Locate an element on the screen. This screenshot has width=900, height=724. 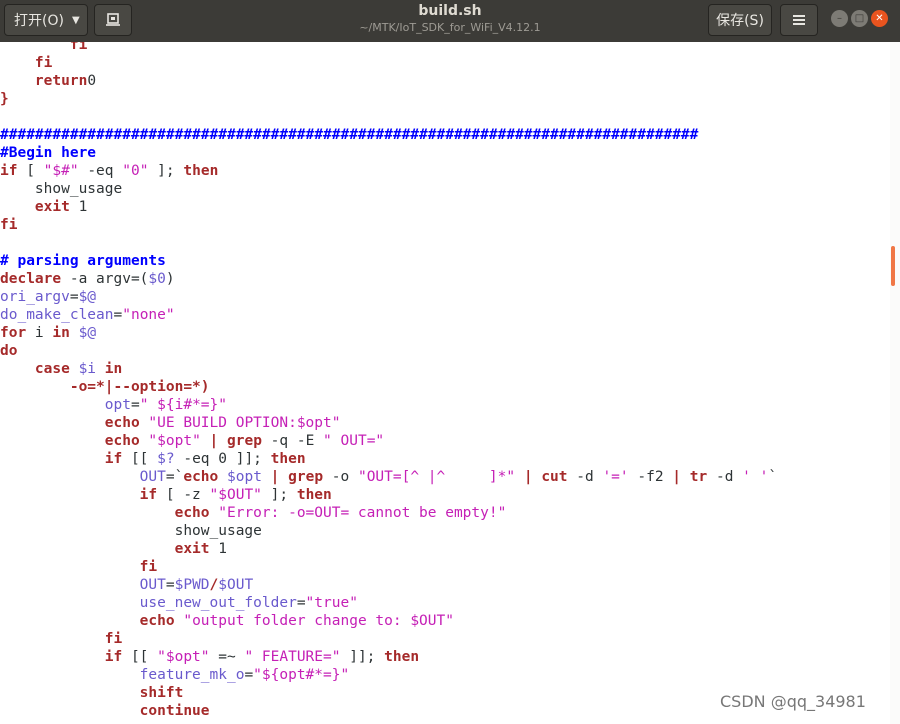
code-token: 0 is located at coordinates (92, 81).